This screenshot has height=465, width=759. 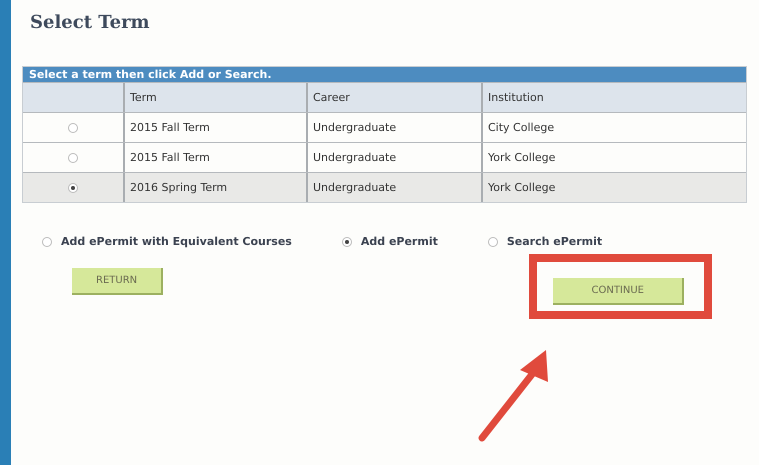 What do you see at coordinates (393, 97) in the screenshot?
I see `column-header: Career` at bounding box center [393, 97].